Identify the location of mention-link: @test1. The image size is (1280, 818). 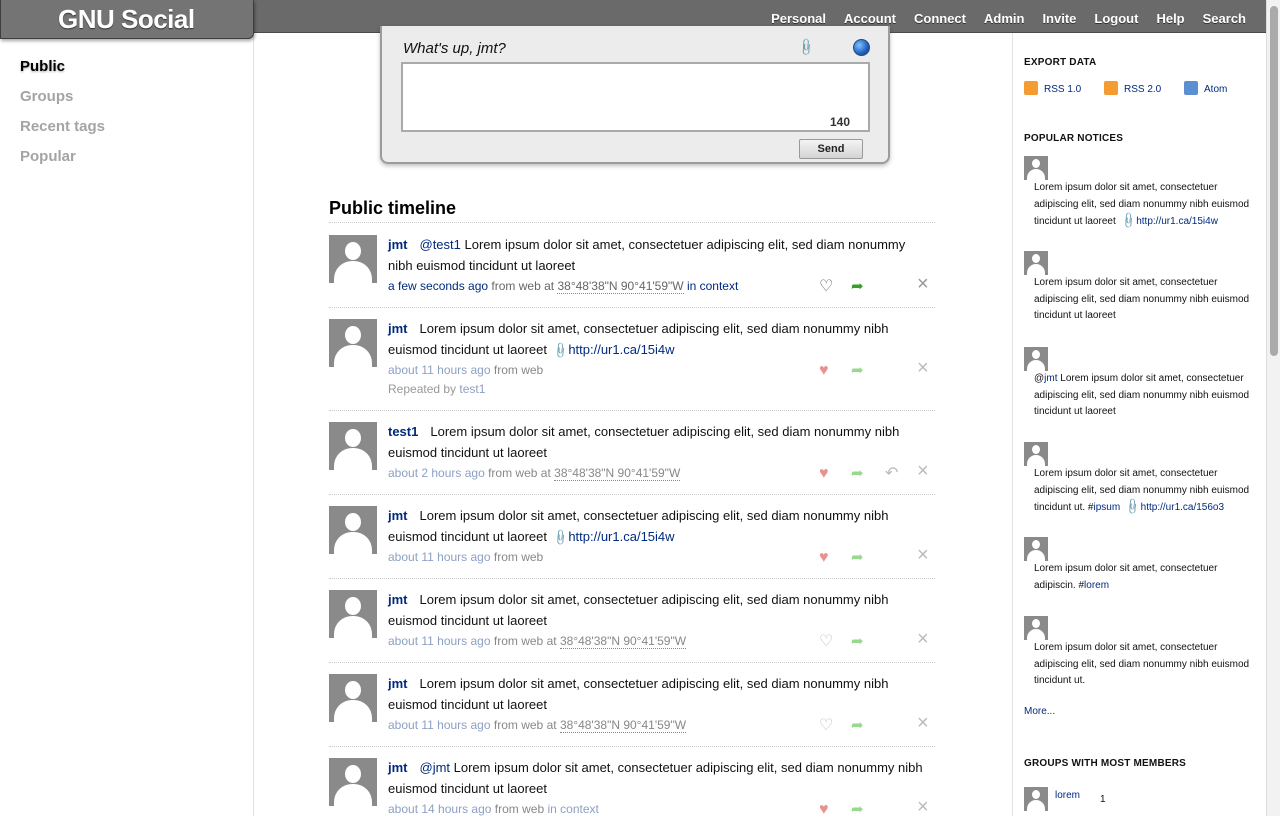
(440, 244).